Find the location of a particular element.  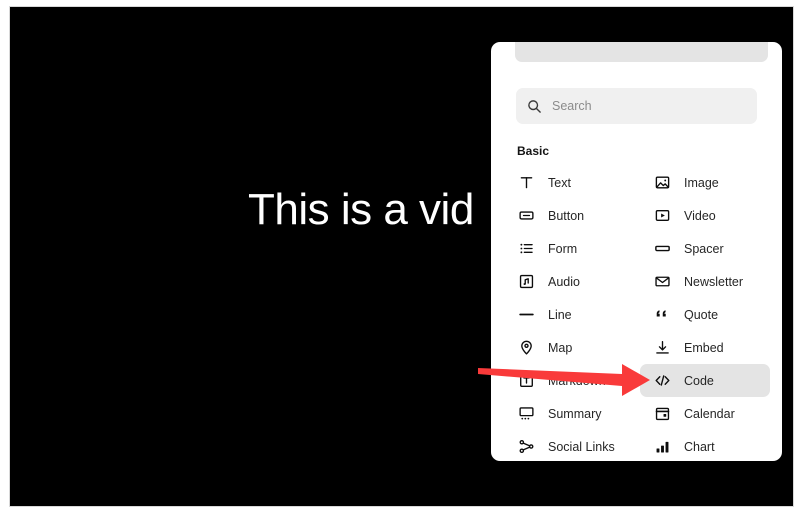

block-item-image: Image is located at coordinates (705, 182).